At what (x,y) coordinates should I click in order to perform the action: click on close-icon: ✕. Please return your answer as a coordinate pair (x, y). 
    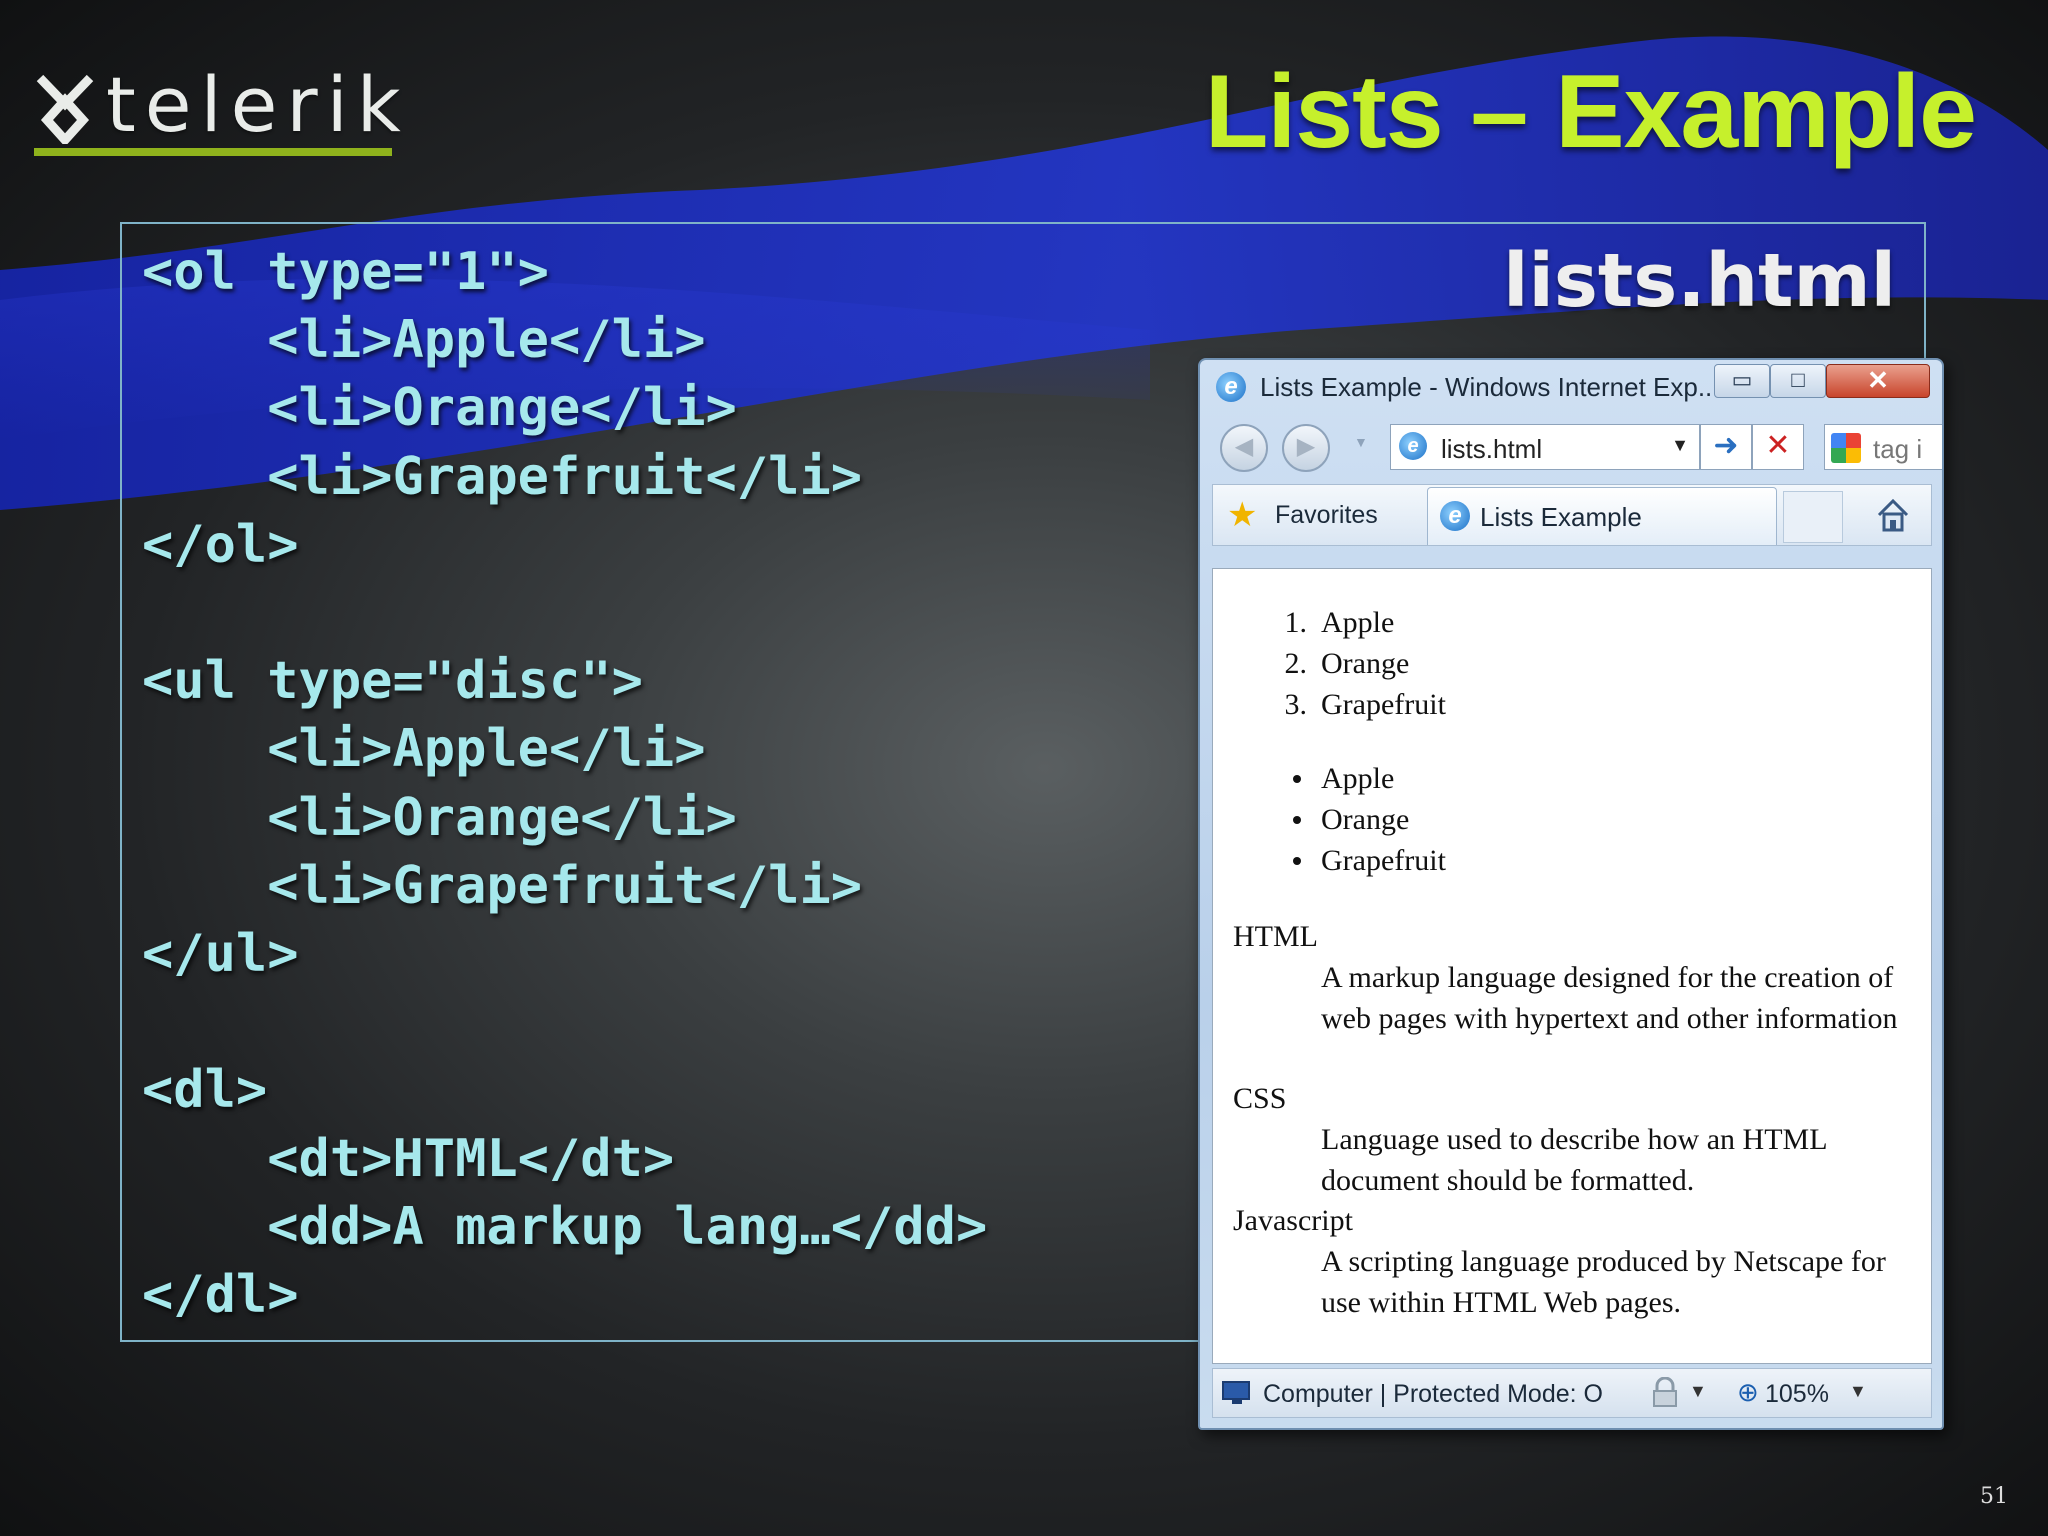
    Looking at the image, I should click on (1878, 380).